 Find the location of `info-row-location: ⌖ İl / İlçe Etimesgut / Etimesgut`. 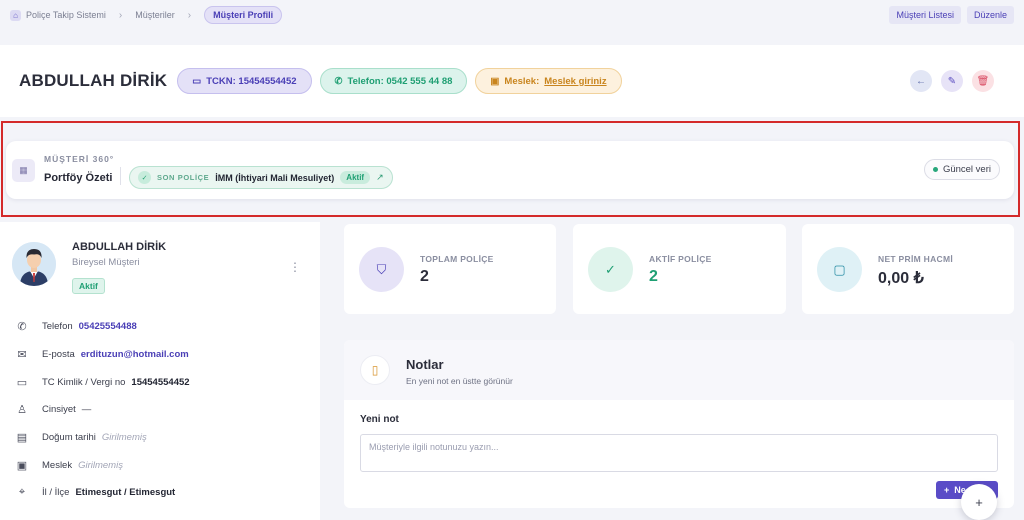

info-row-location: ⌖ İl / İlçe Etimesgut / Etimesgut is located at coordinates (94, 492).